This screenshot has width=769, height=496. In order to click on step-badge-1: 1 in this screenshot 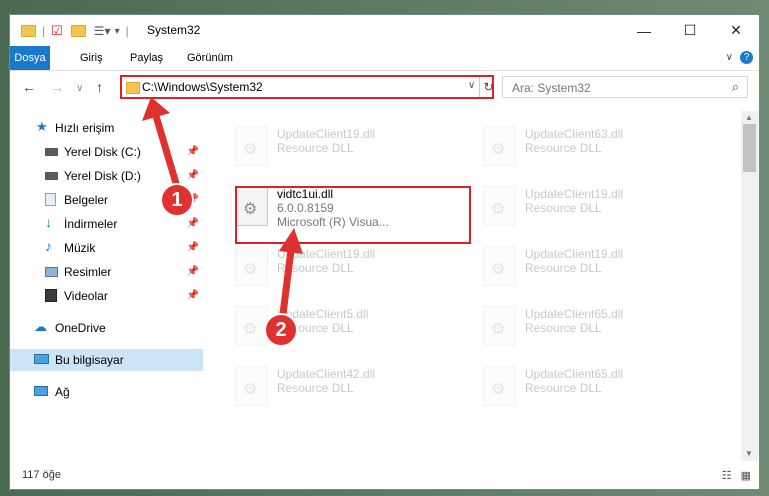, I will do `click(177, 200)`.